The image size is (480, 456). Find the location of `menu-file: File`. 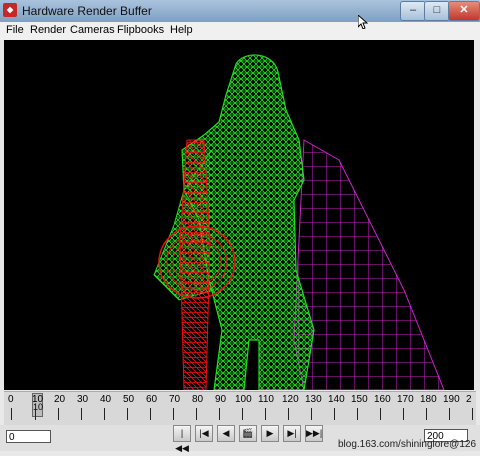

menu-file: File is located at coordinates (15, 30).